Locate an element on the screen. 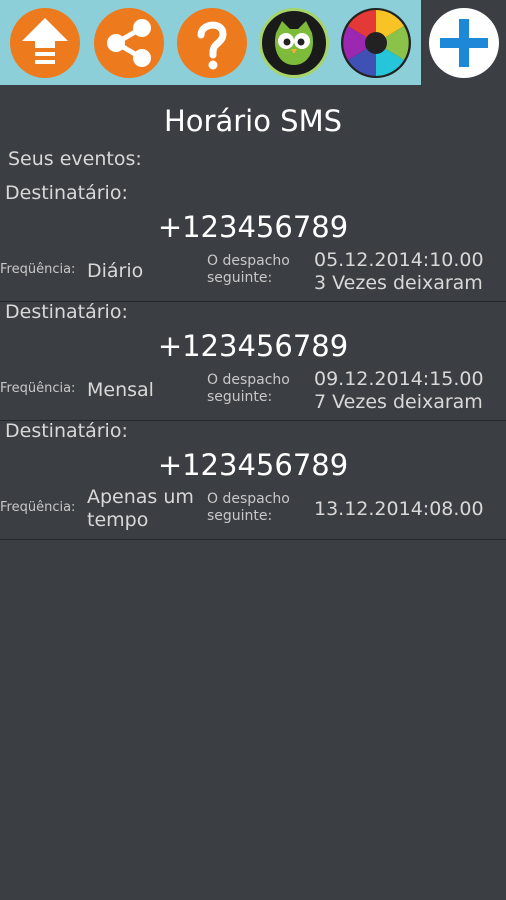 This screenshot has width=506, height=900. next-dispatch-date: 13.12.2014:08.00 is located at coordinates (399, 509).